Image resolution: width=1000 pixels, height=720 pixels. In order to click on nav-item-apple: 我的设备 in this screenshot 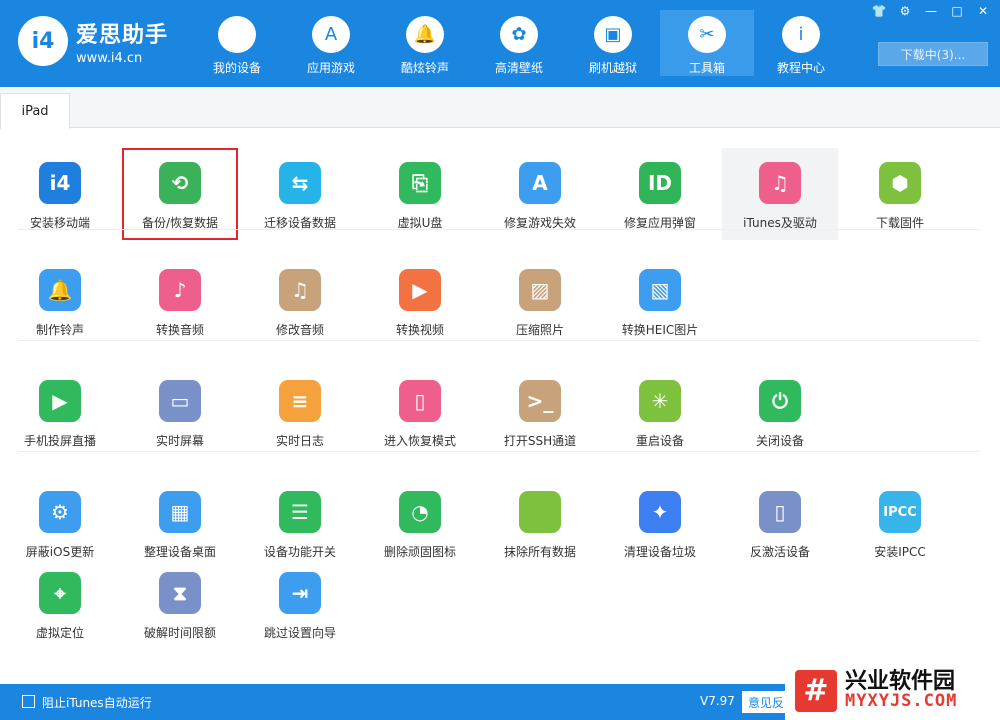, I will do `click(237, 43)`.